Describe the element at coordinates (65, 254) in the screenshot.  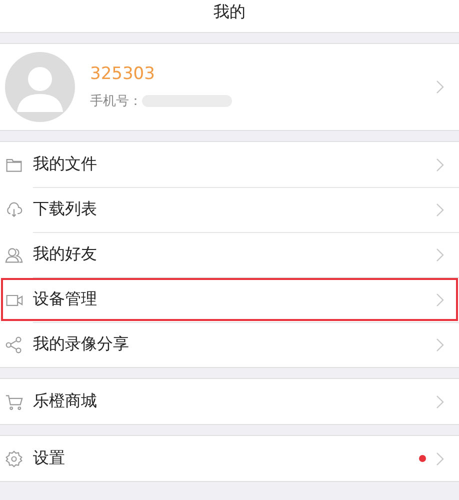
I see `menu-label: 我的好友` at that location.